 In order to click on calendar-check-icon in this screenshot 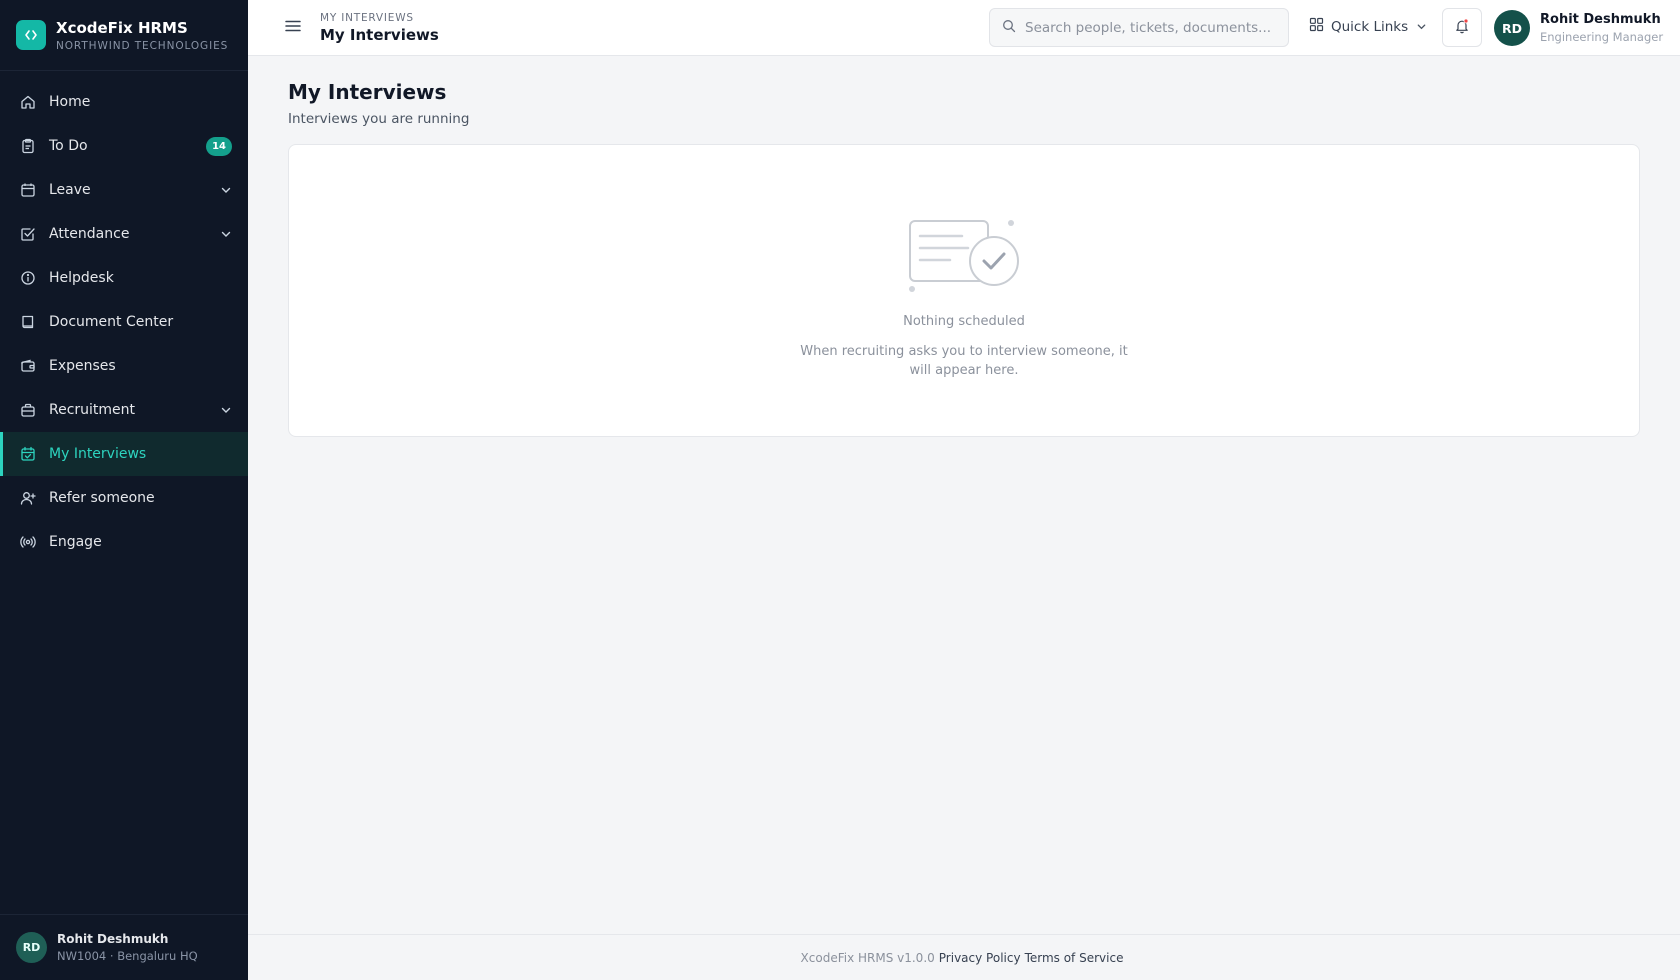, I will do `click(28, 454)`.